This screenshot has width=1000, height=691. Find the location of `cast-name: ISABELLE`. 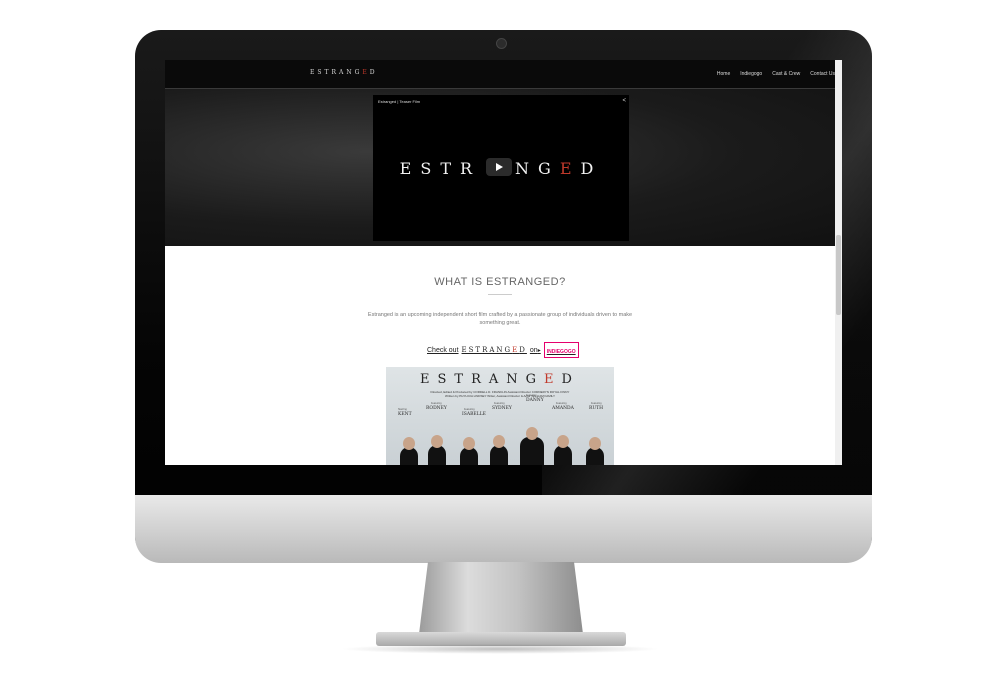

cast-name: ISABELLE is located at coordinates (474, 414).